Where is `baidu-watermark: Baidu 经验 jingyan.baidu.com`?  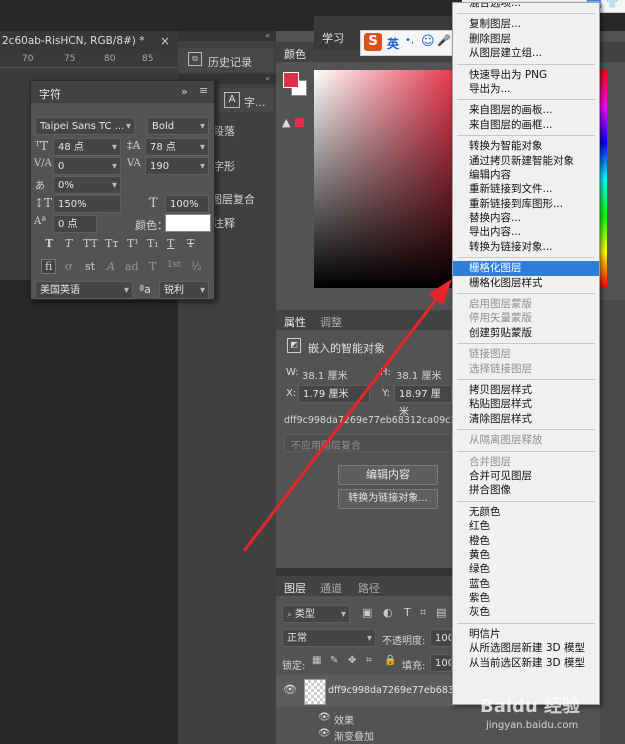 baidu-watermark: Baidu 经验 jingyan.baidu.com is located at coordinates (550, 717).